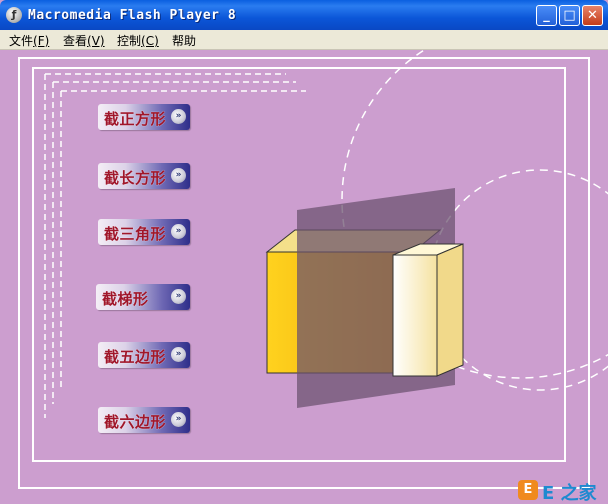  I want to click on flash-icon: ƒ, so click(14, 15).